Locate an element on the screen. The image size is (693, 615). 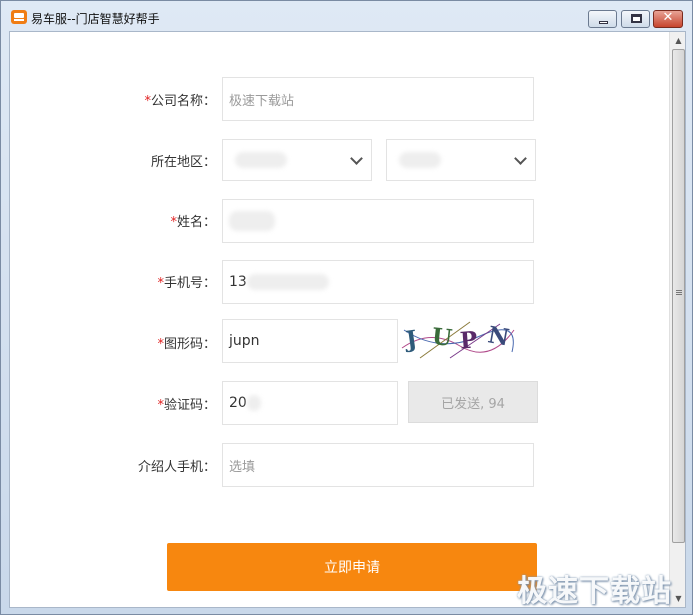
sms-code-label-text: 验证码： is located at coordinates (189, 405).